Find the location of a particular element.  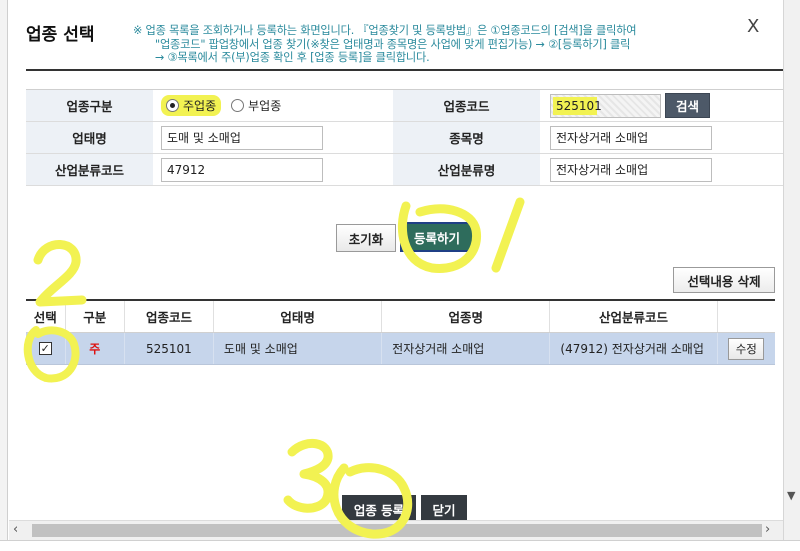

sub-type-label: 부업종 is located at coordinates (265, 106).